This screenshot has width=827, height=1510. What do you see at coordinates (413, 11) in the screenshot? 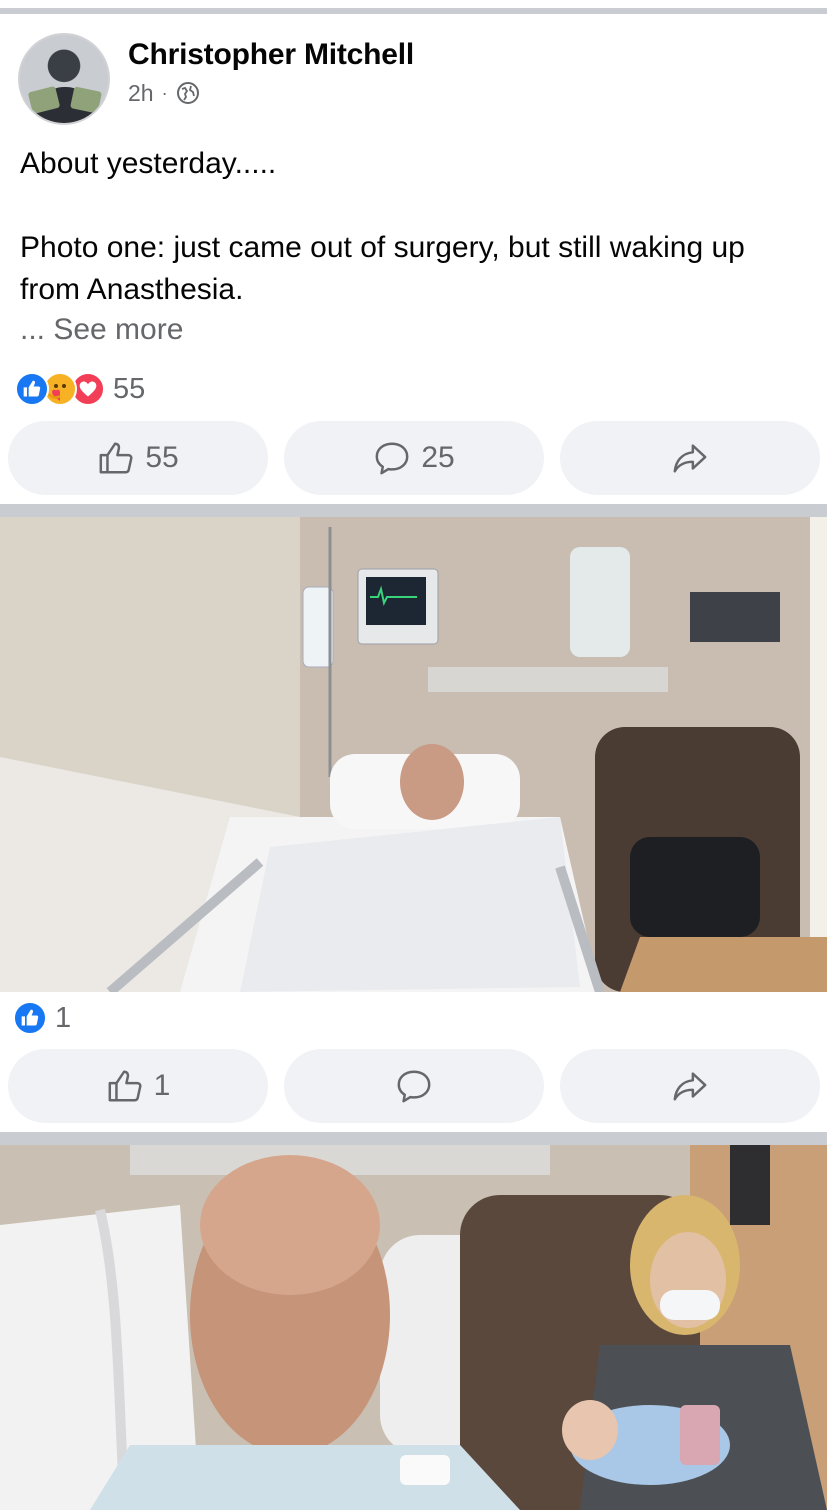
I see `top-divider` at bounding box center [413, 11].